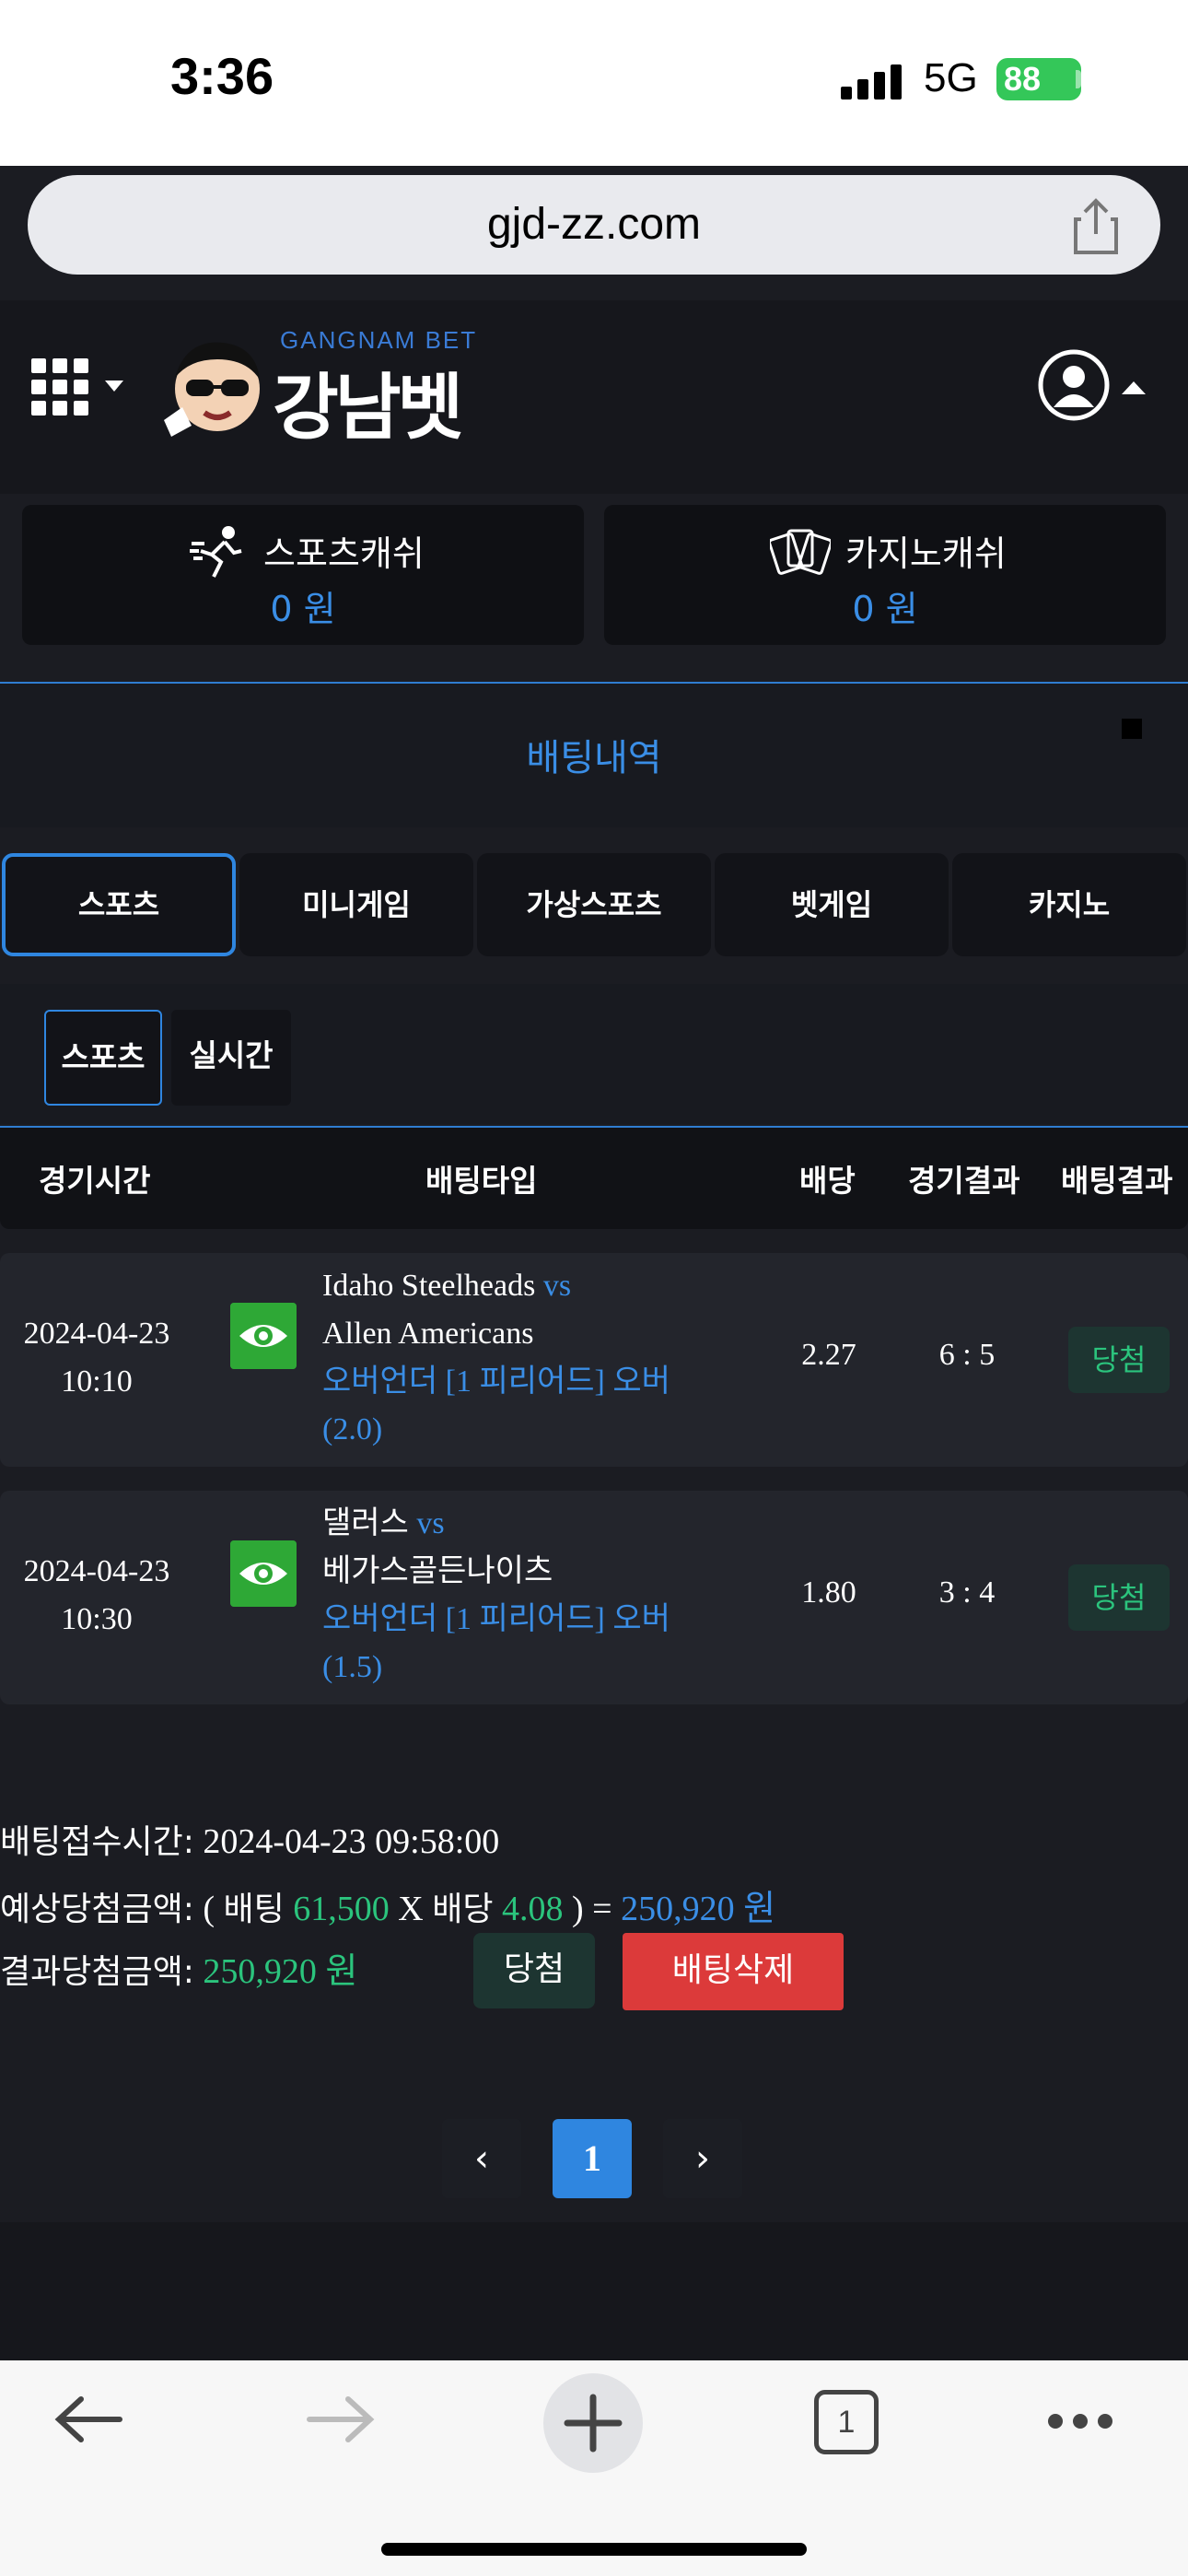 The width and height of the screenshot is (1188, 2576). What do you see at coordinates (114, 386) in the screenshot?
I see `chevron-down-icon` at bounding box center [114, 386].